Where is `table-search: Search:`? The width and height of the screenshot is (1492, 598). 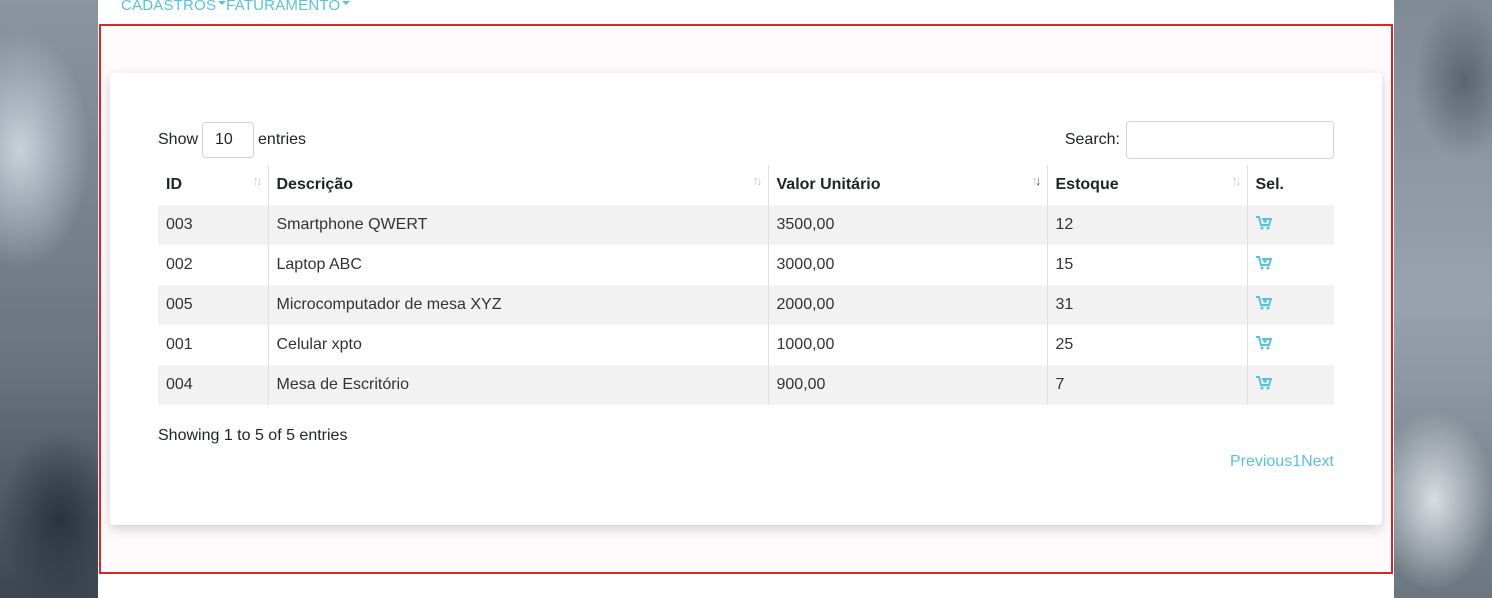 table-search: Search: is located at coordinates (1199, 140).